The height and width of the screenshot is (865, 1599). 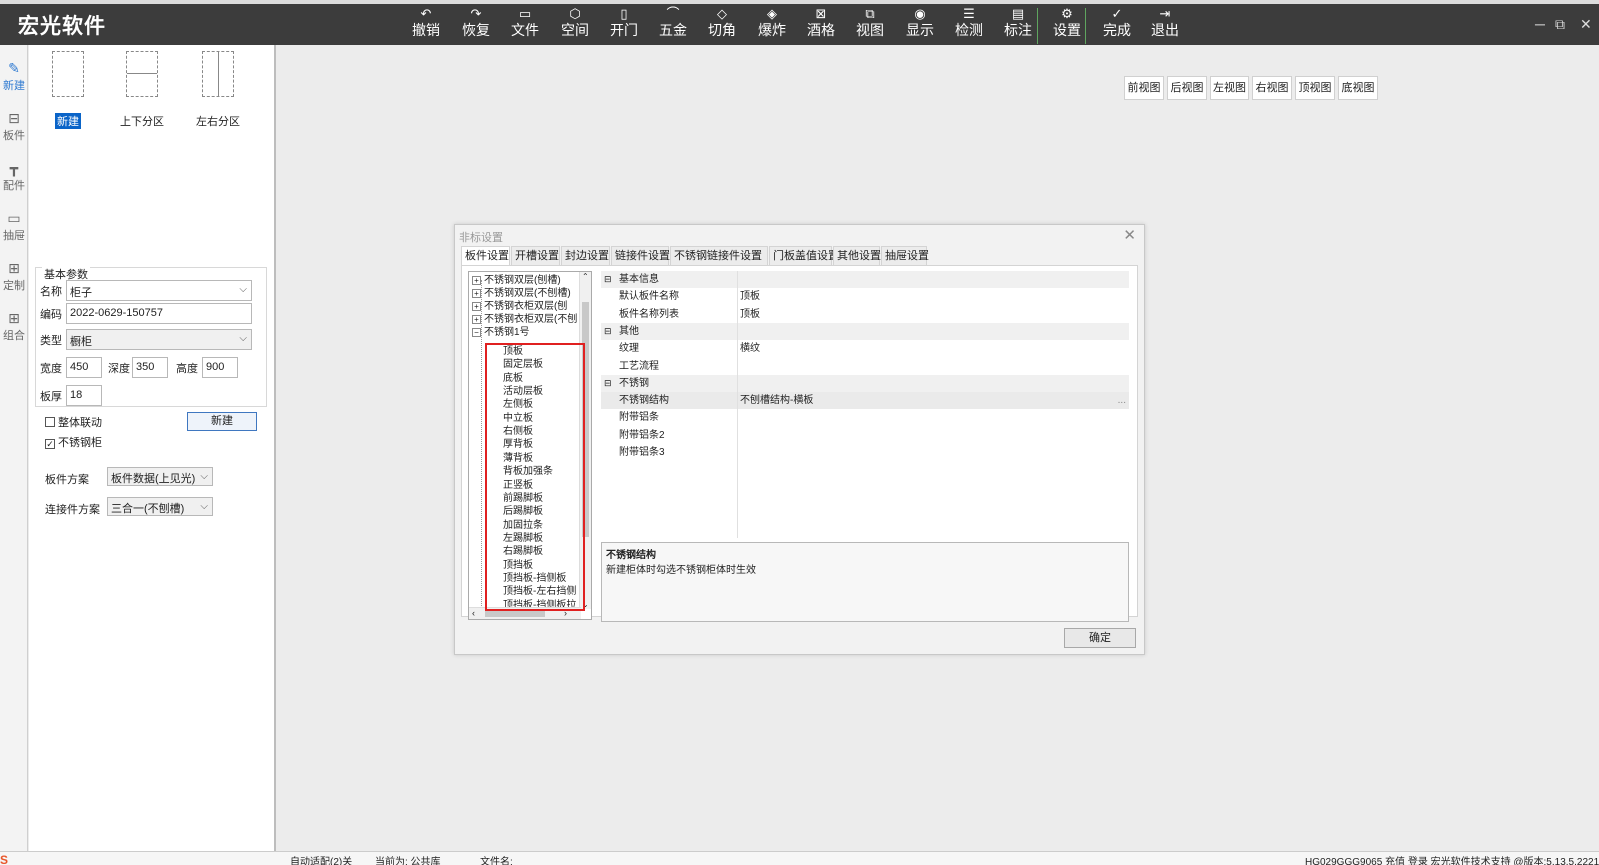 I want to click on dialog-title: 非标设置, so click(x=481, y=238).